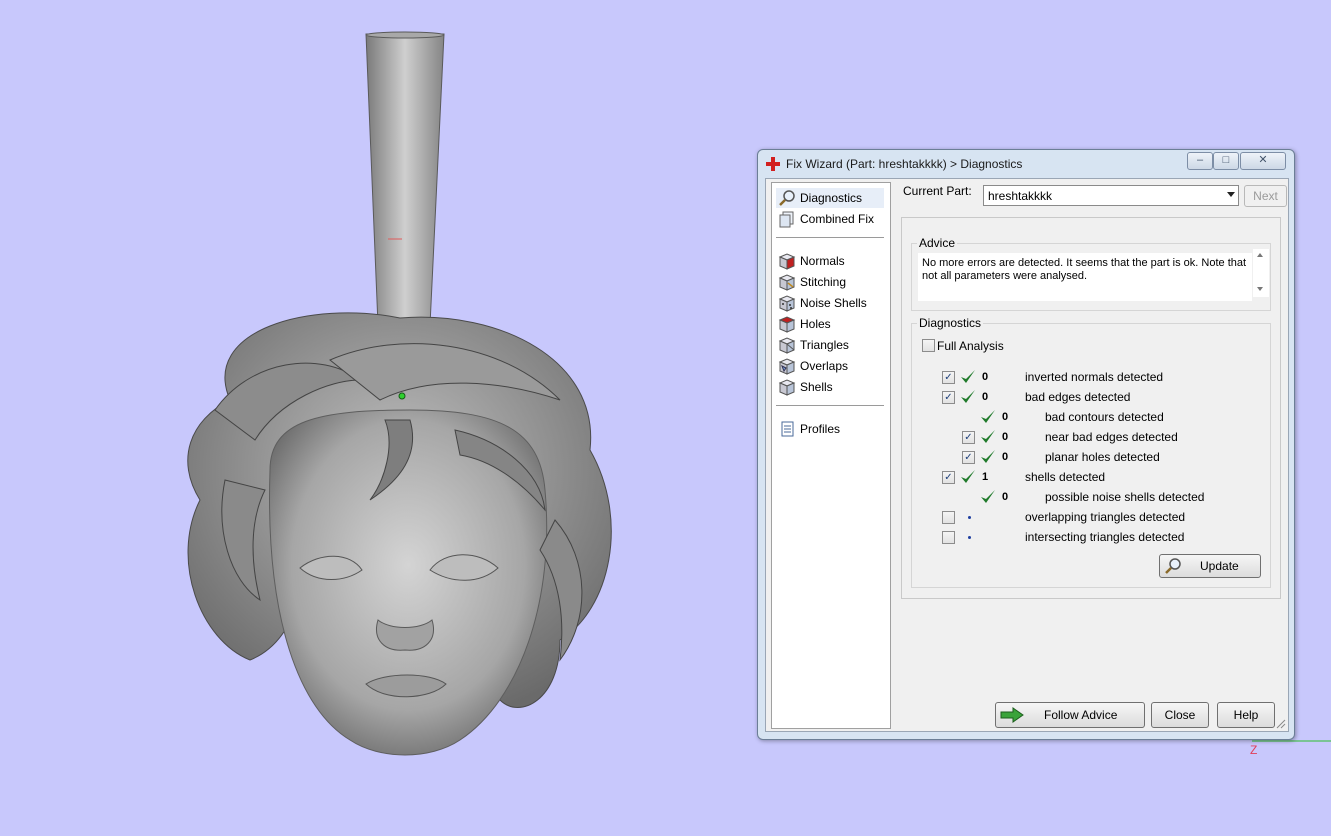 The image size is (1331, 836). What do you see at coordinates (830, 219) in the screenshot?
I see `nav-item-combined-fix: Combined Fix` at bounding box center [830, 219].